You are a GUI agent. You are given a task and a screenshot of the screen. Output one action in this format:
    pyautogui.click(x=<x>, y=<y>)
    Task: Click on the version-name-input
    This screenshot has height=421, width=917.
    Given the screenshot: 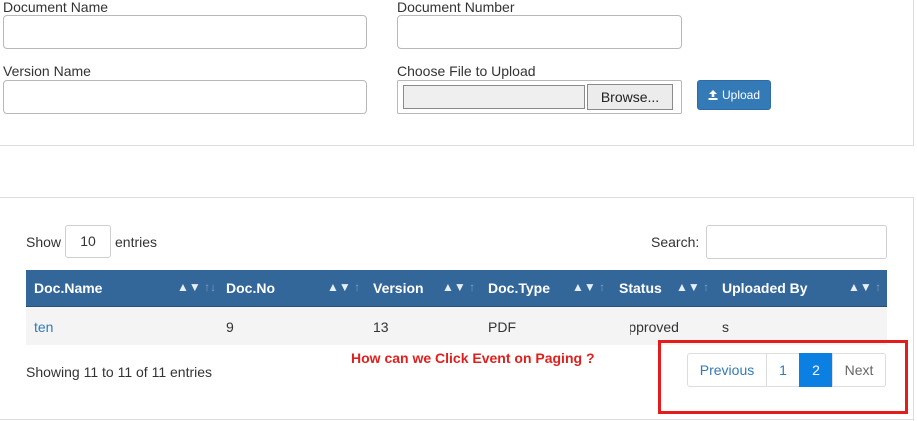 What is the action you would take?
    pyautogui.click(x=185, y=97)
    